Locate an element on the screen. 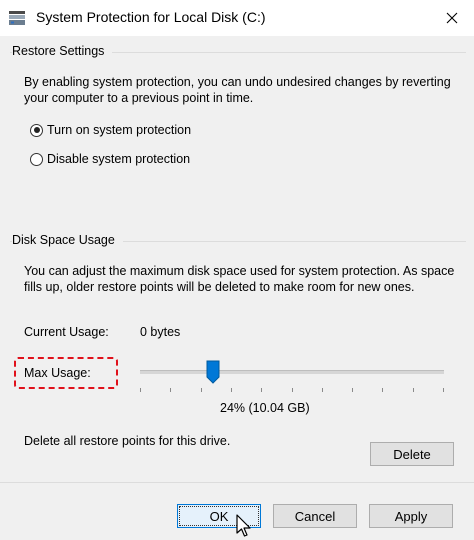 The width and height of the screenshot is (474, 540). current-usage-value: 0 bytes is located at coordinates (160, 332).